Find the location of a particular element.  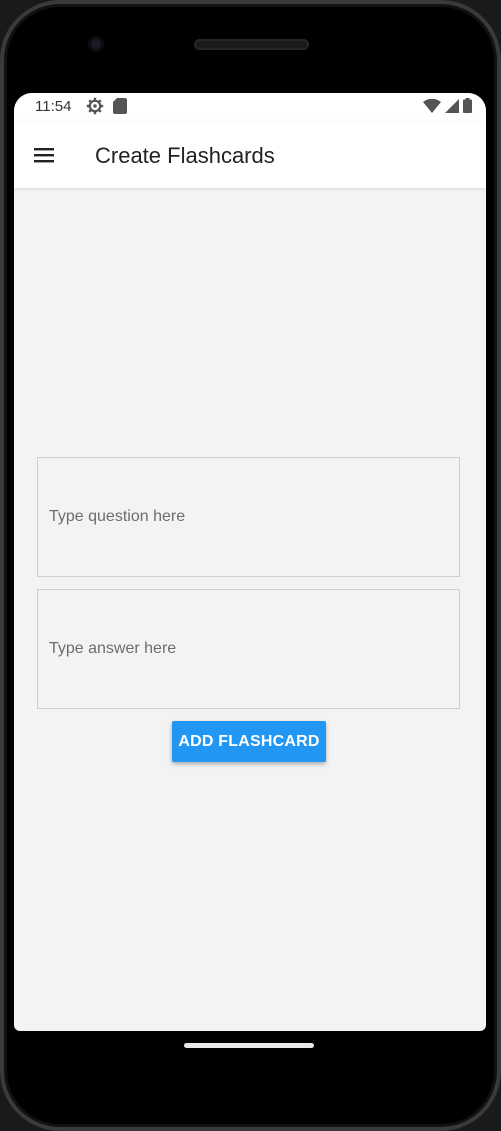

front-camera is located at coordinates (96, 44).